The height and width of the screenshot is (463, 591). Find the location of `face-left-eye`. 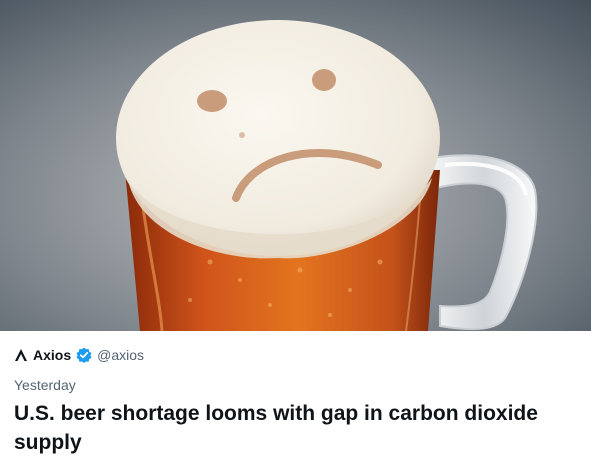

face-left-eye is located at coordinates (212, 101).